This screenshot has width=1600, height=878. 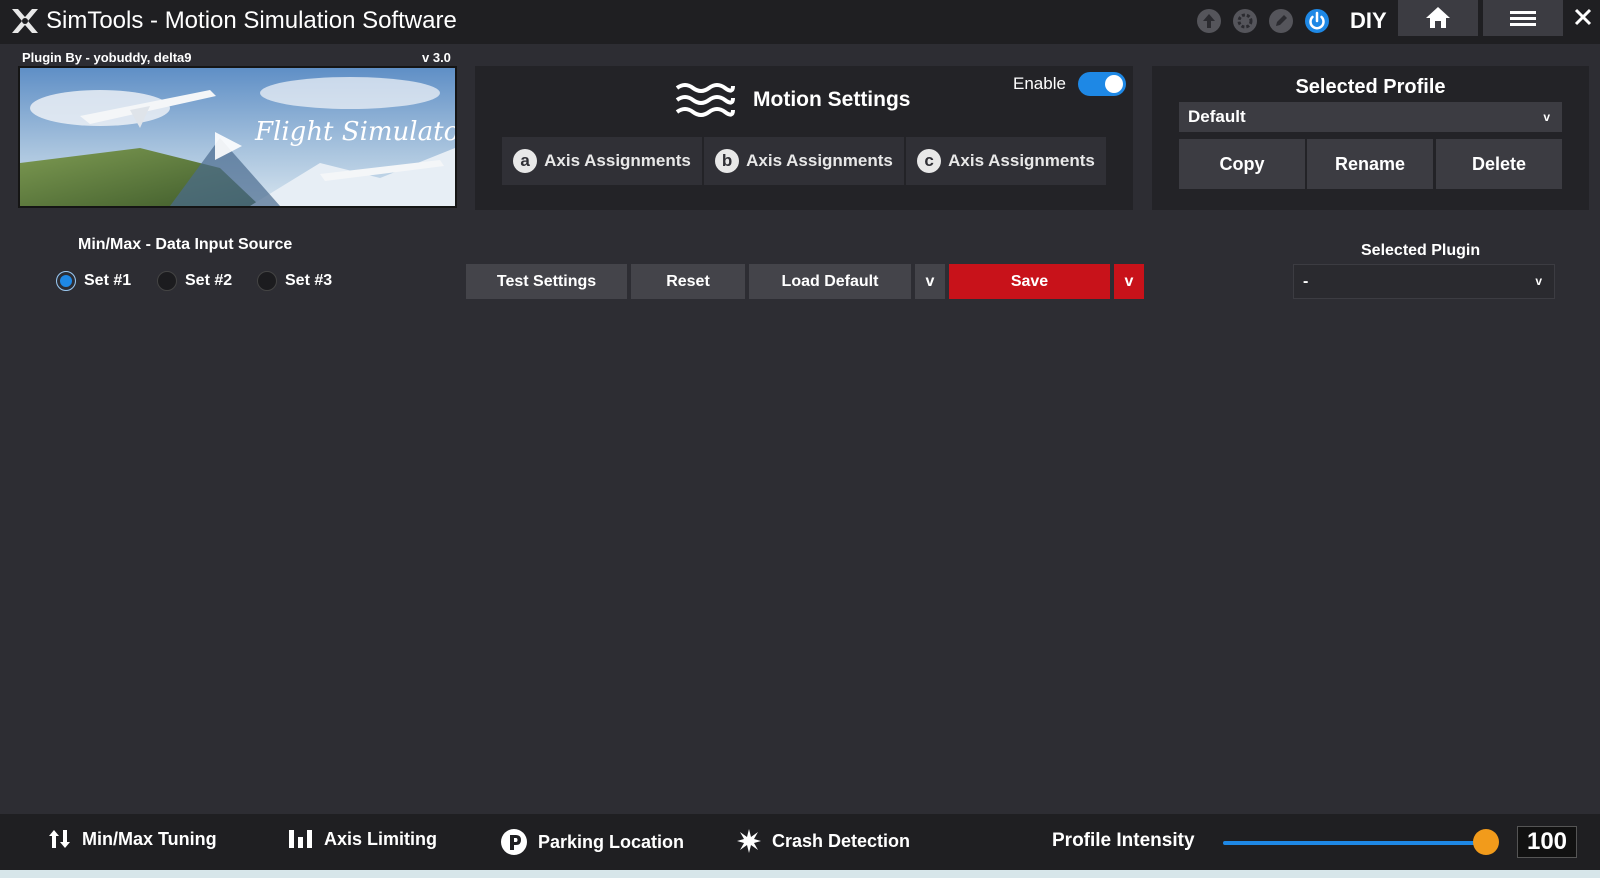 What do you see at coordinates (1114, 84) in the screenshot?
I see `toggle-knob` at bounding box center [1114, 84].